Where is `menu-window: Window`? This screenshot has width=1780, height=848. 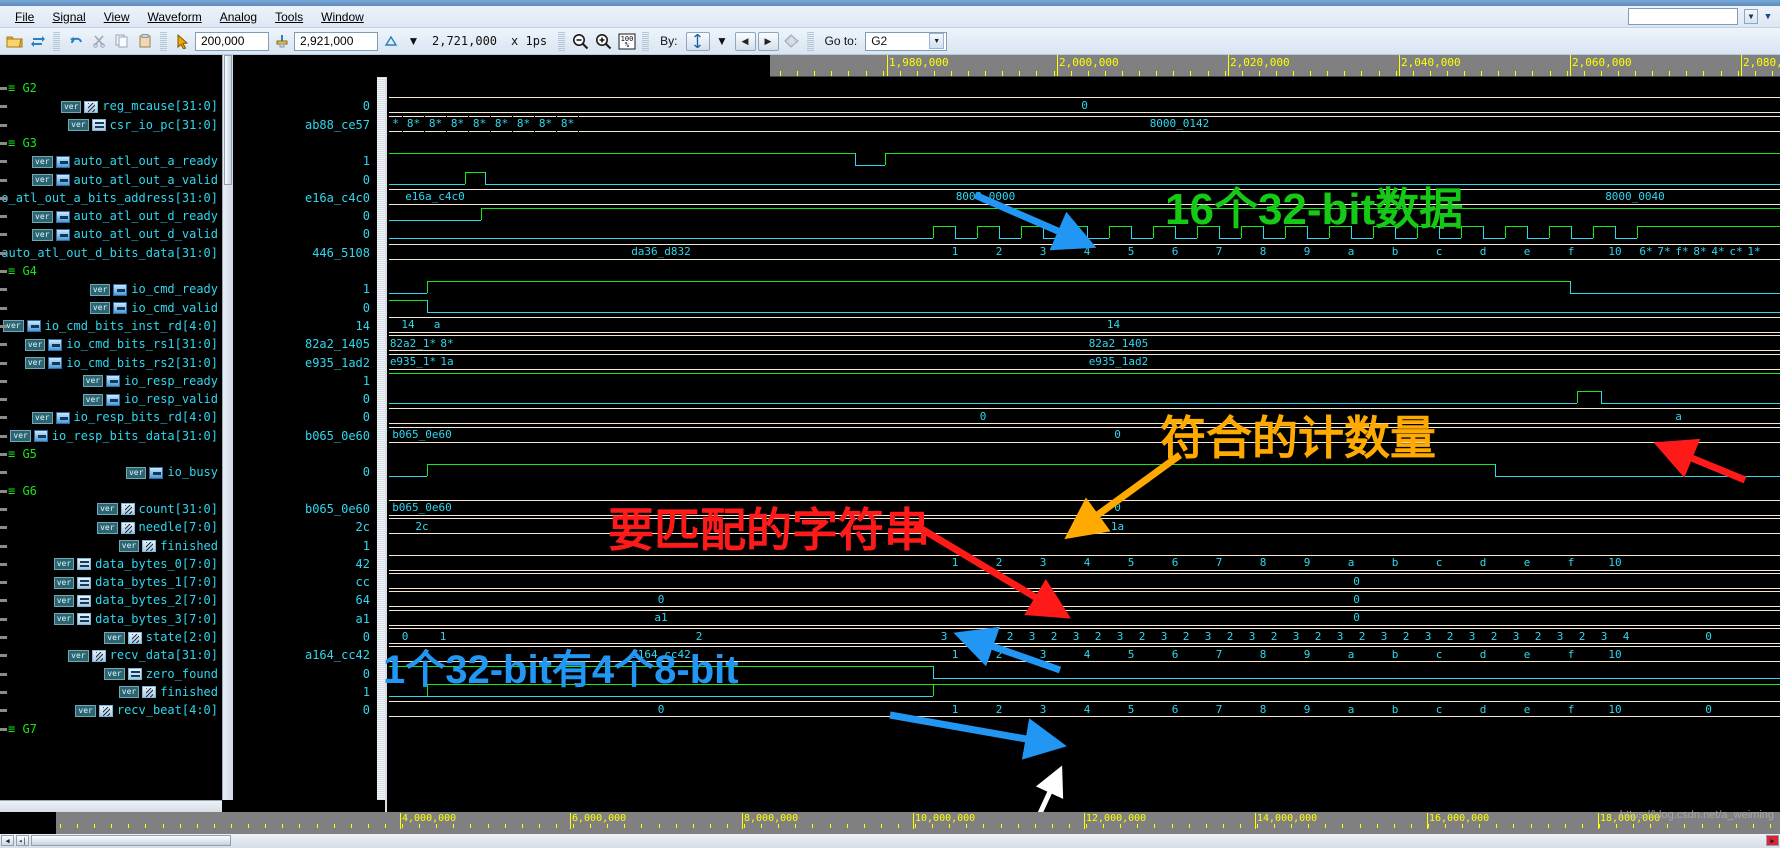 menu-window: Window is located at coordinates (342, 17).